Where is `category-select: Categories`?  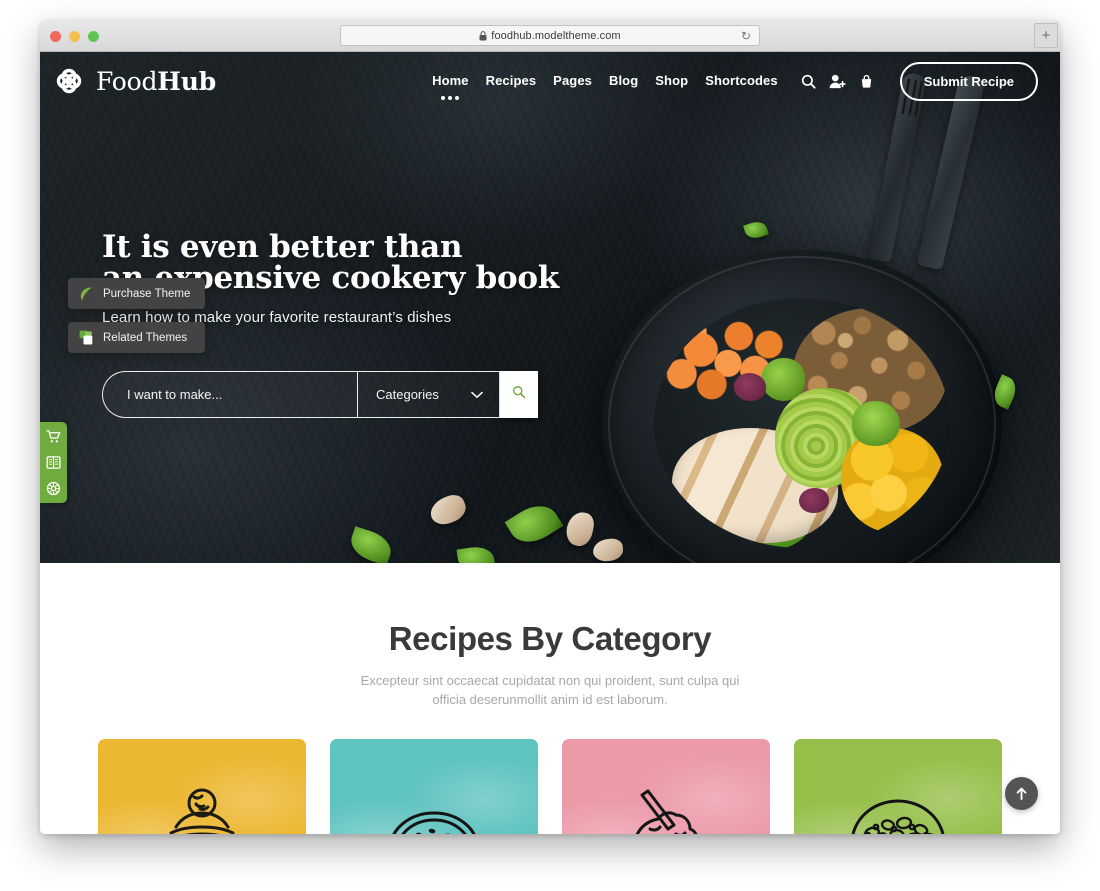 category-select: Categories is located at coordinates (428, 394).